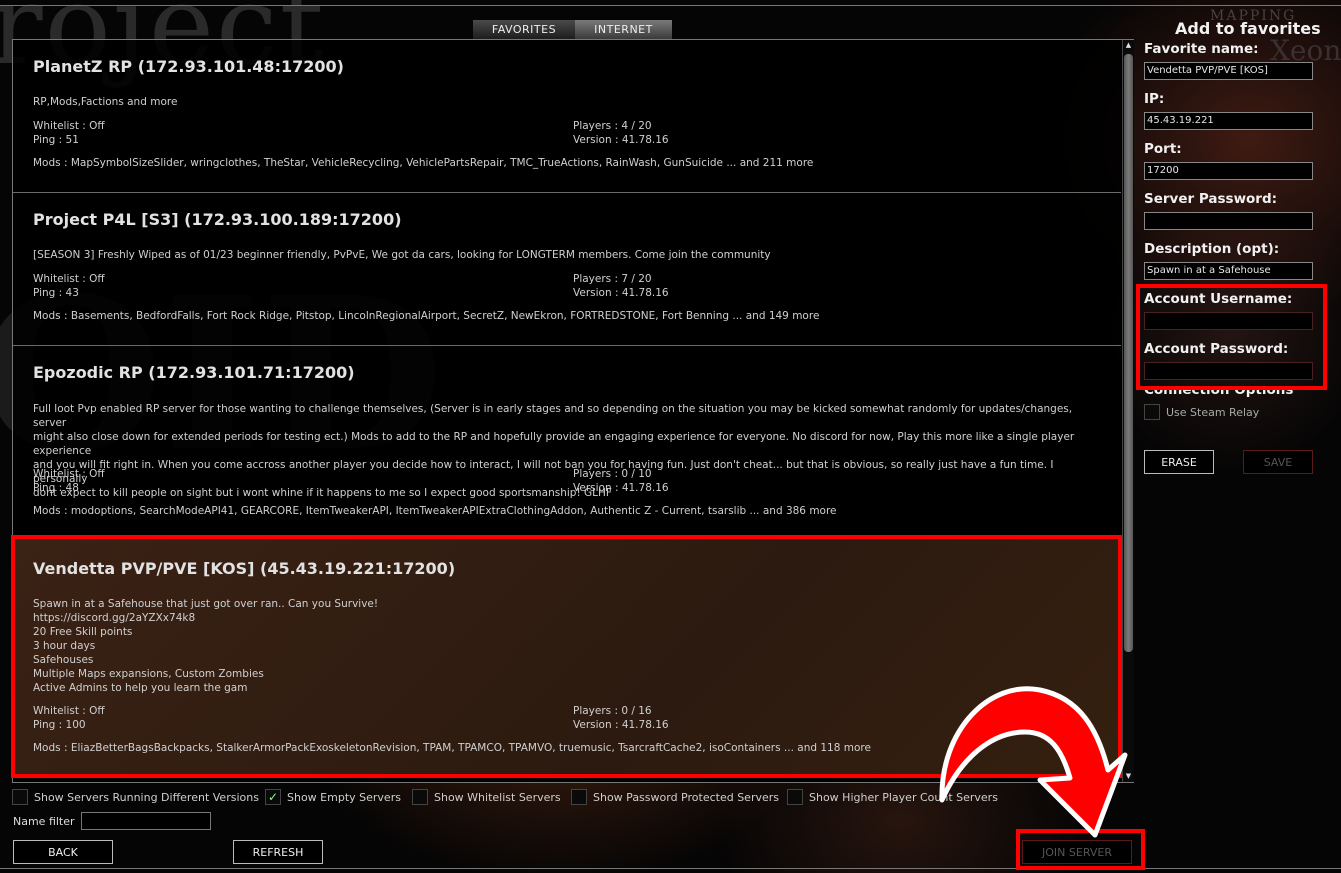  What do you see at coordinates (56, 293) in the screenshot?
I see `server-ping: Ping : 43` at bounding box center [56, 293].